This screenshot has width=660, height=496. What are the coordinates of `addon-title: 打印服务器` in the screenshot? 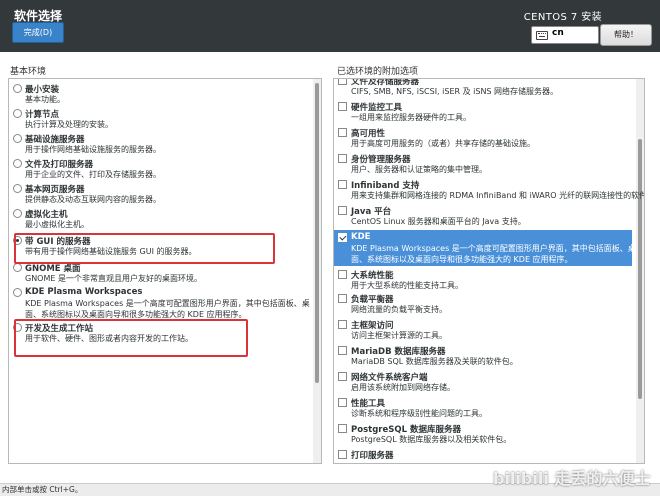 It's located at (372, 456).